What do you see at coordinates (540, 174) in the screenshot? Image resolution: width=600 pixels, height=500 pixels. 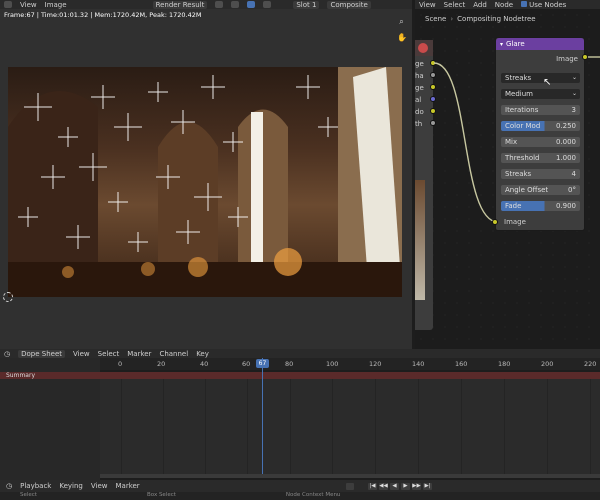 I see `streaks-field: Streaks 4` at bounding box center [540, 174].